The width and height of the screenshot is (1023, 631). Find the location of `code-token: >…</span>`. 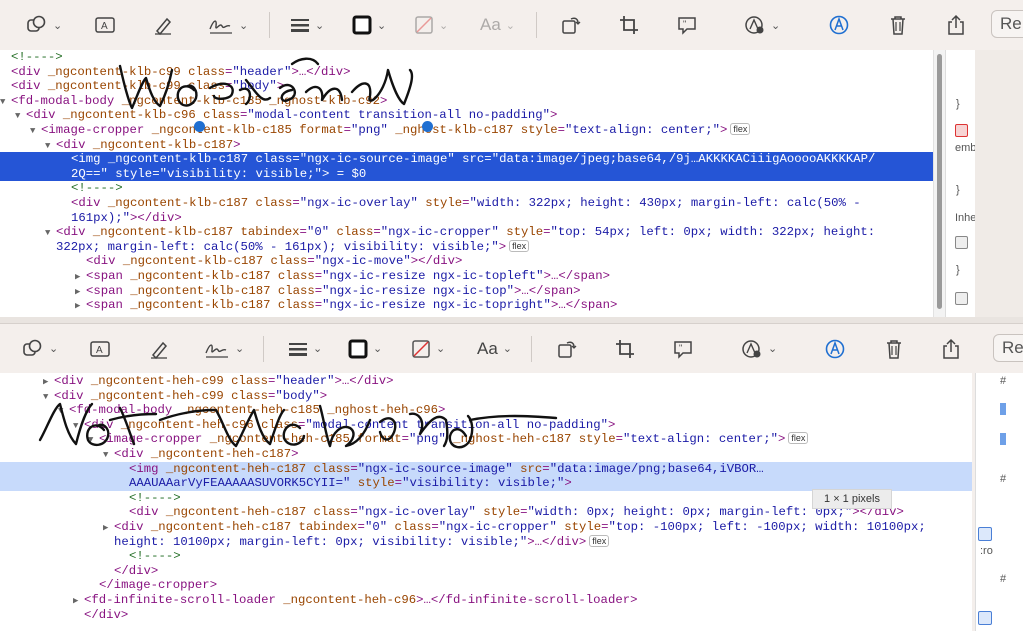

code-token: >…</span> is located at coordinates (547, 290).